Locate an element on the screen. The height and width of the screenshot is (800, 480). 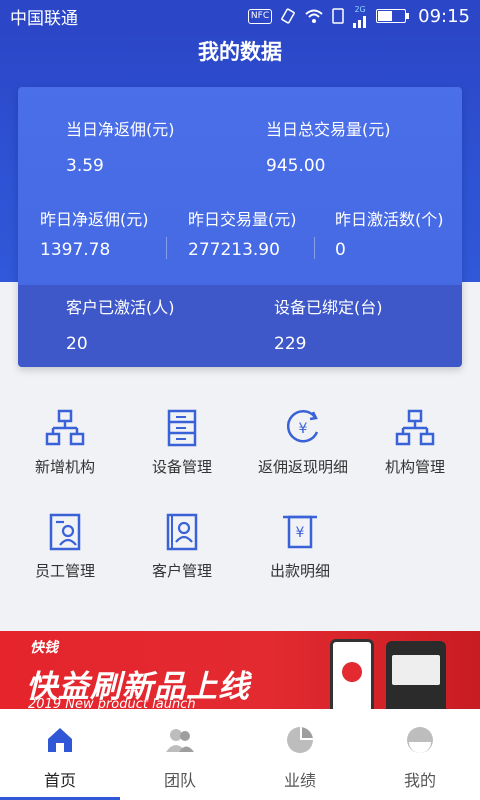
pos-terminal-image is located at coordinates (416, 675).